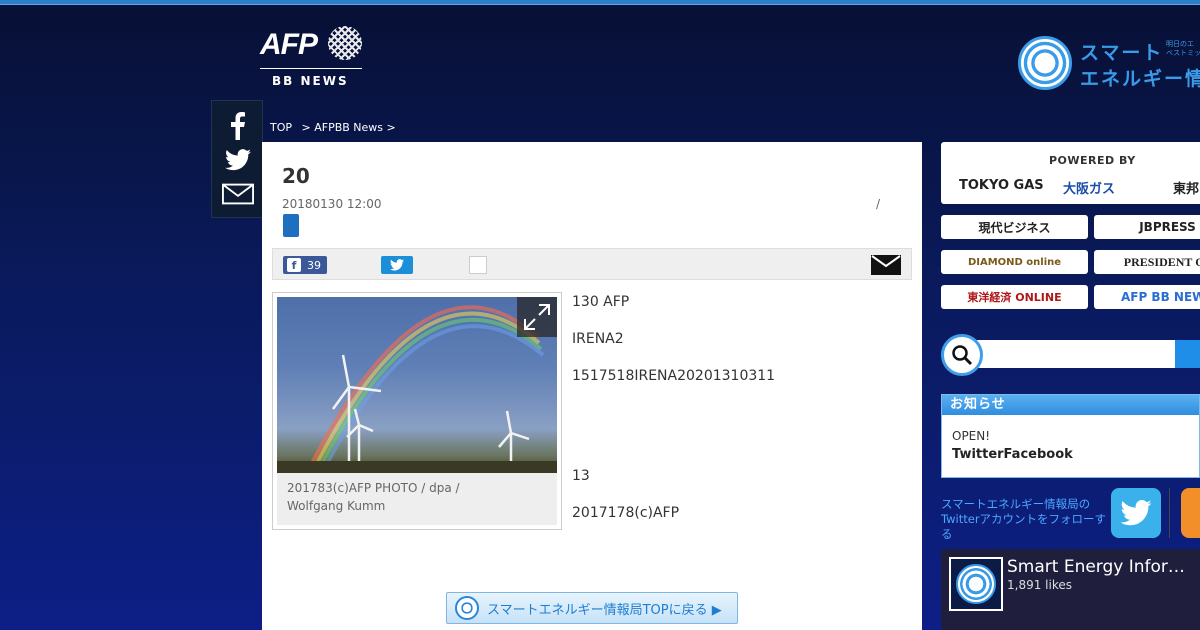  I want to click on site-search, so click(1070, 355).